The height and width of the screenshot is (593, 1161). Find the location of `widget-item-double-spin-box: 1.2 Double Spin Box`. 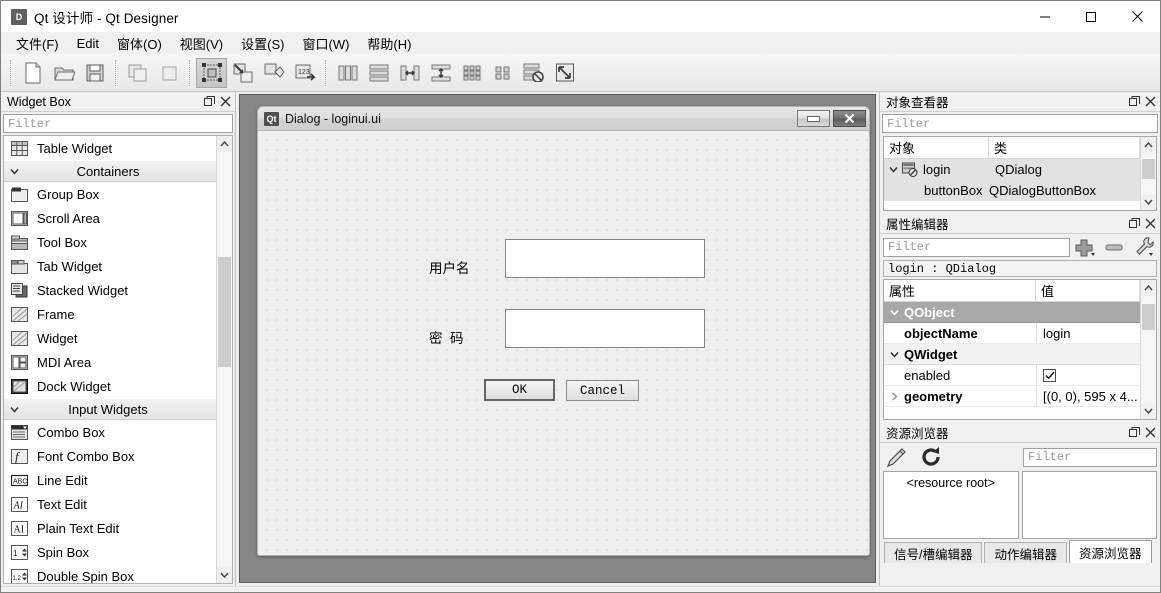

widget-item-double-spin-box: 1.2 Double Spin Box is located at coordinates (110, 573).